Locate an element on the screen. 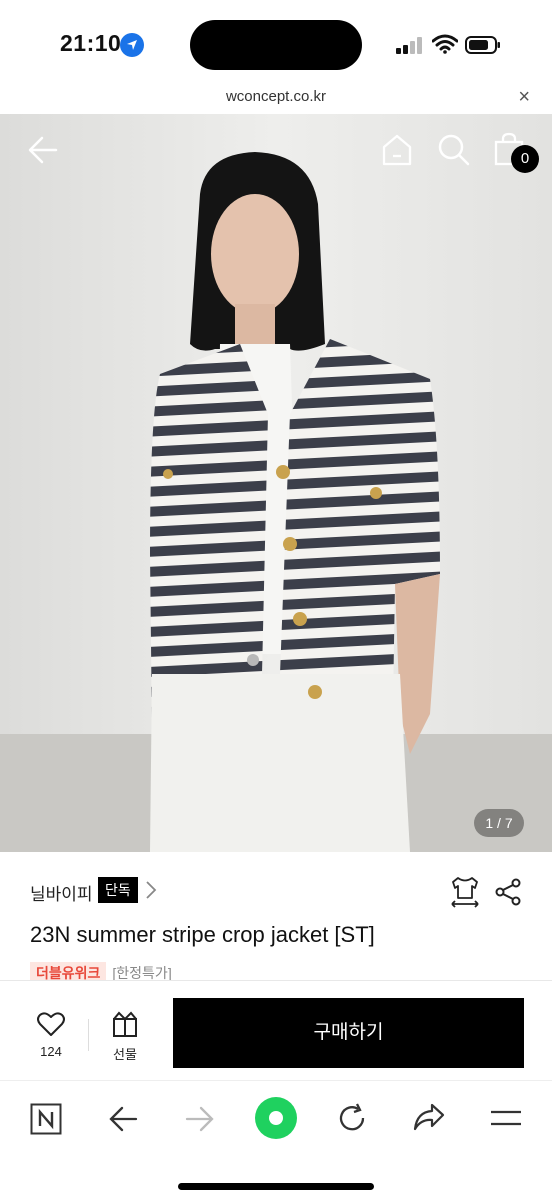 The height and width of the screenshot is (1200, 552). product-title: 23N summer stripe crop jacket [ST] is located at coordinates (202, 934).